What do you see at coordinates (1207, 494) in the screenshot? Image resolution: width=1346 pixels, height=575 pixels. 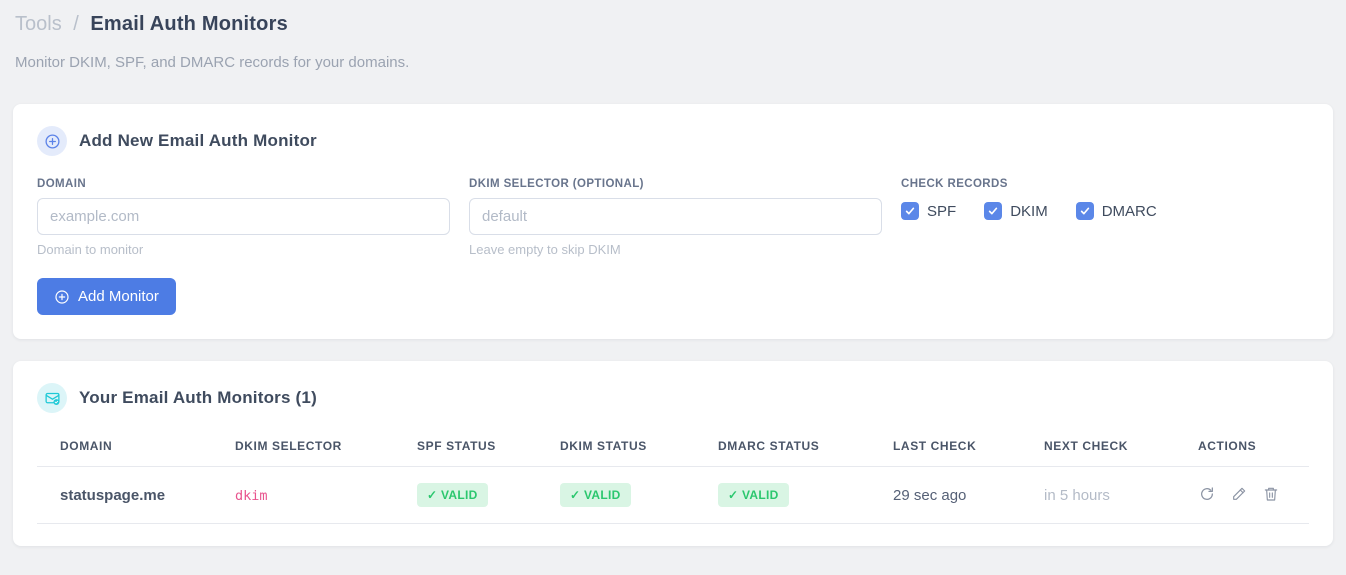 I see `refresh-icon` at bounding box center [1207, 494].